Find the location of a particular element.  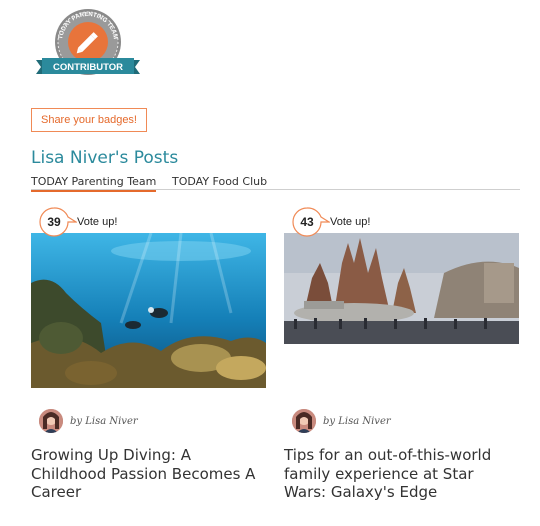

vote-bubble: 43 is located at coordinates (311, 222).